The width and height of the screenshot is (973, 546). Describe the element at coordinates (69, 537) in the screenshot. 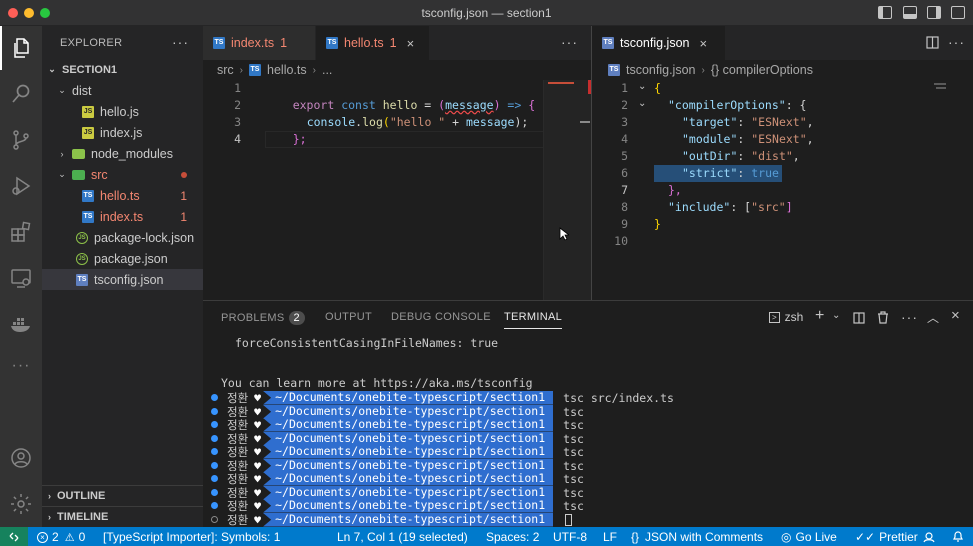

I see `warning-triangle-icon: ⚠` at that location.